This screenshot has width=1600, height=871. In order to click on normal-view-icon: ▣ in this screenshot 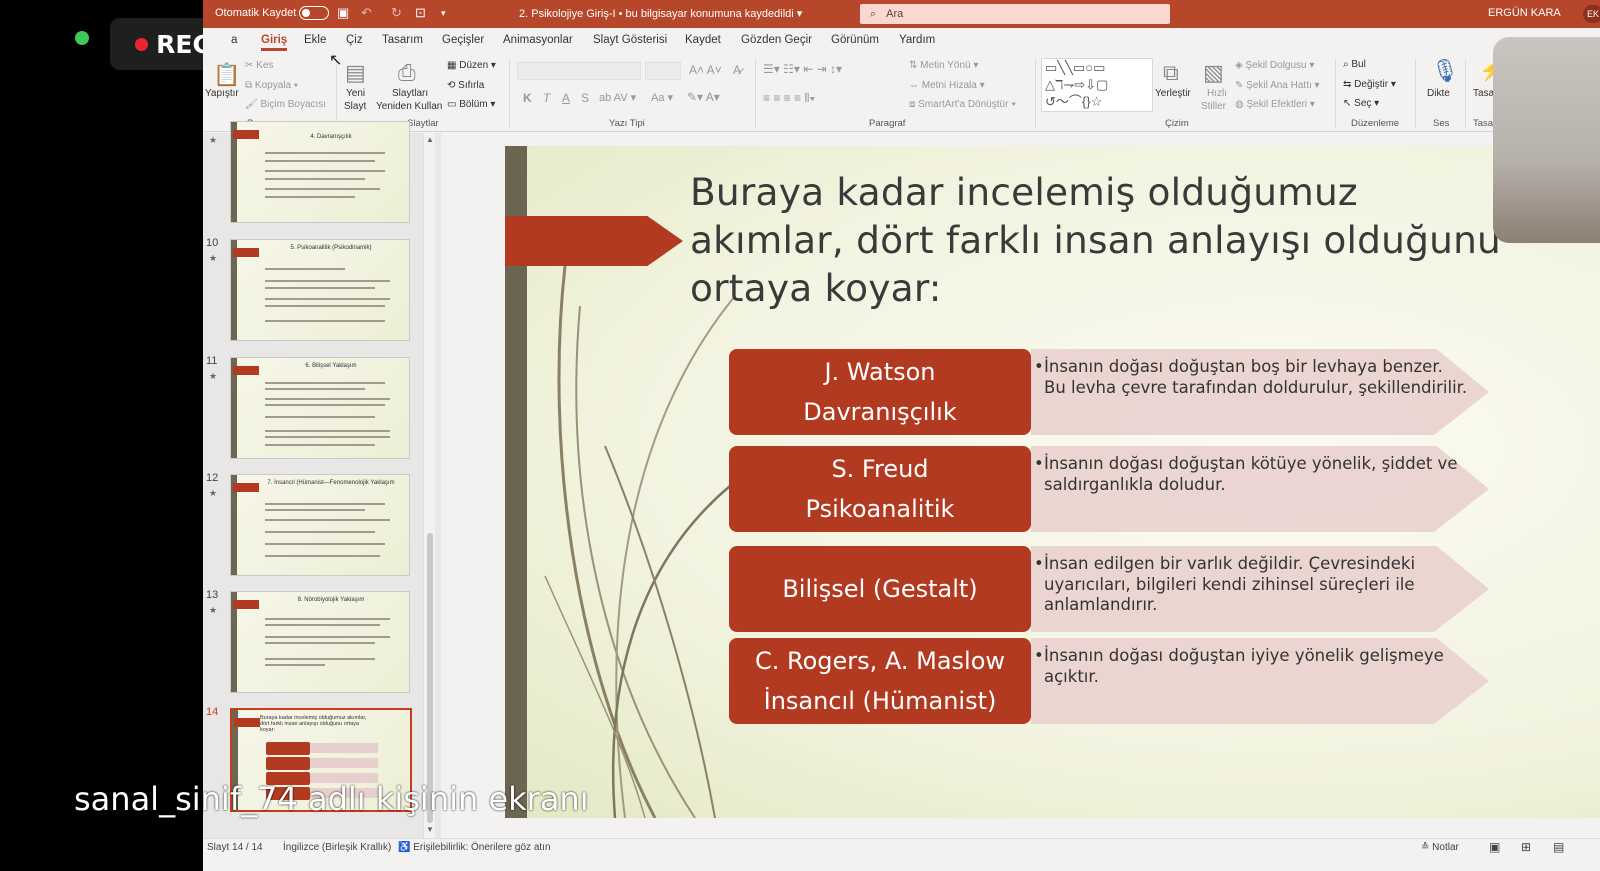, I will do `click(1494, 847)`.